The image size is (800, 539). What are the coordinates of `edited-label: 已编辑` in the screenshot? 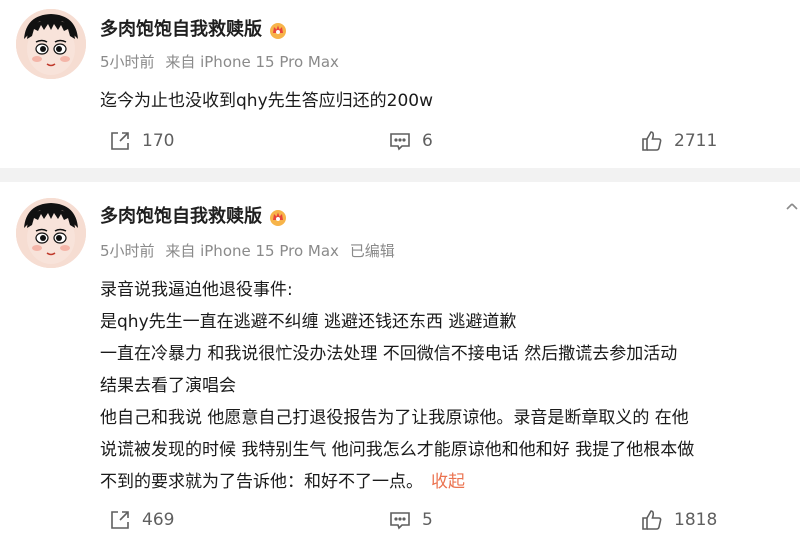 It's located at (372, 251).